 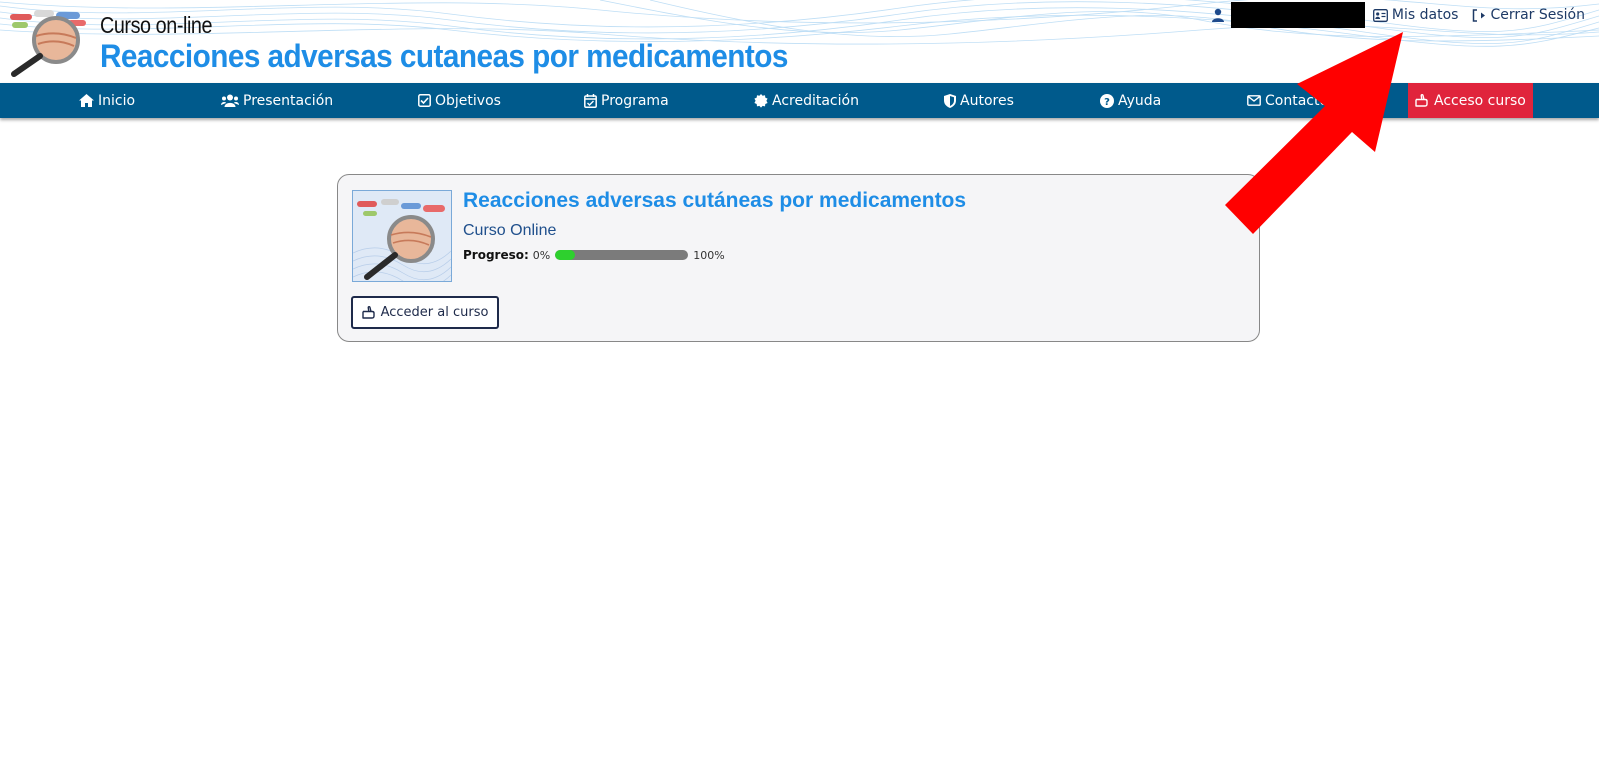 I want to click on nav-item-ayuda: ? Ayuda, so click(x=1130, y=100).